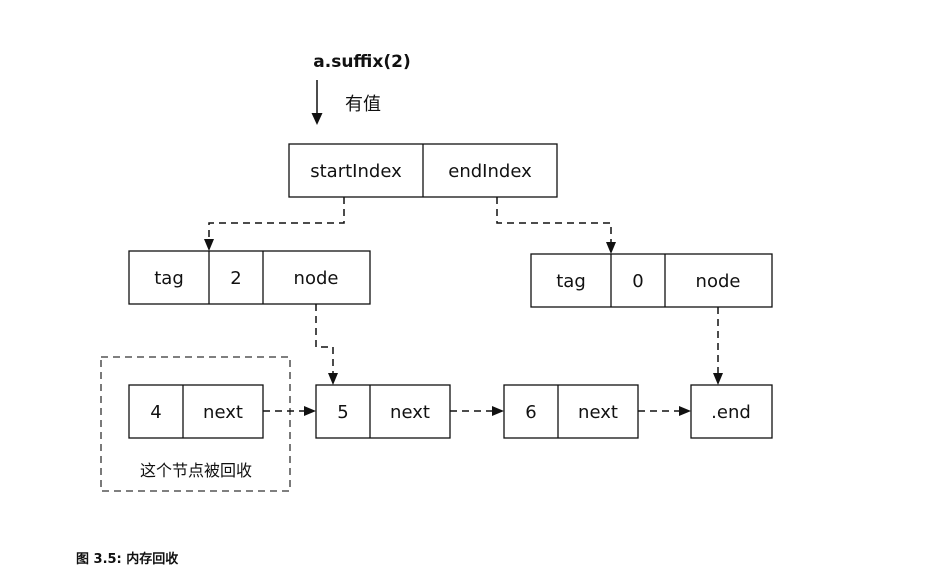  Describe the element at coordinates (363, 104) in the screenshot. I see `arrow-note: 有值` at that location.